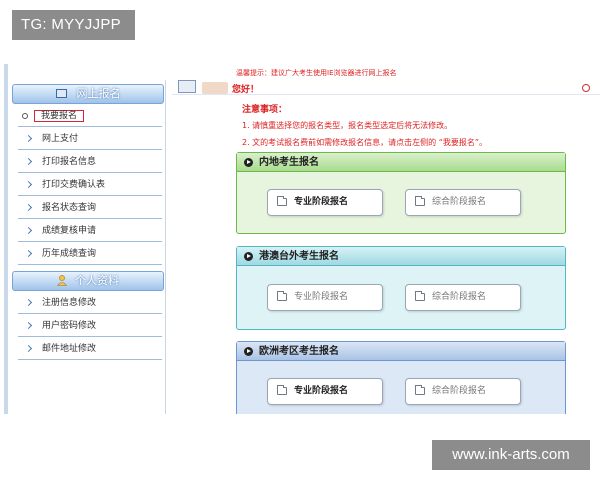  I want to click on tag-badge: TG: MYYJJPP, so click(73, 25).